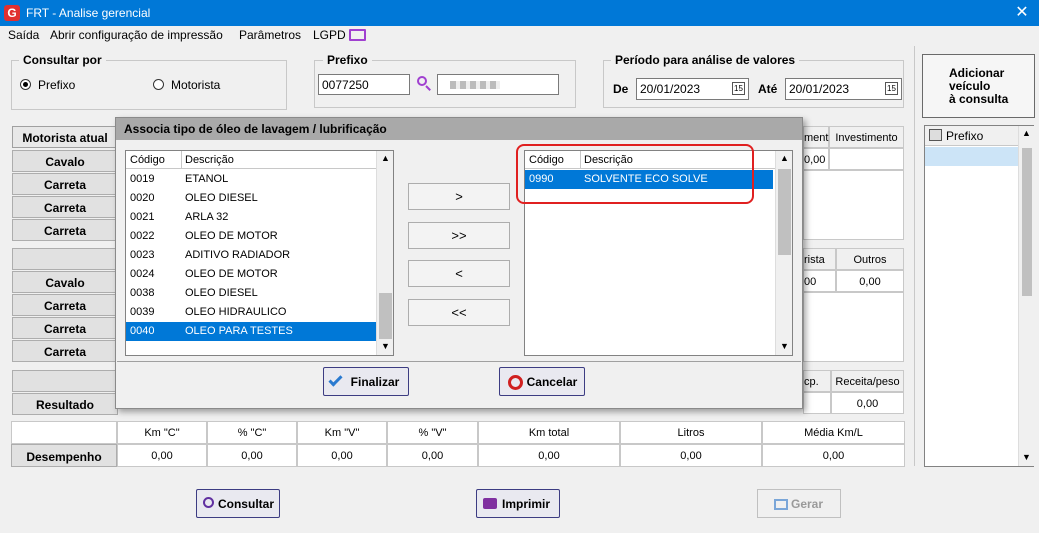 This screenshot has width=1039, height=533. I want to click on date-ate-input: 20/01/2023 15, so click(843, 89).